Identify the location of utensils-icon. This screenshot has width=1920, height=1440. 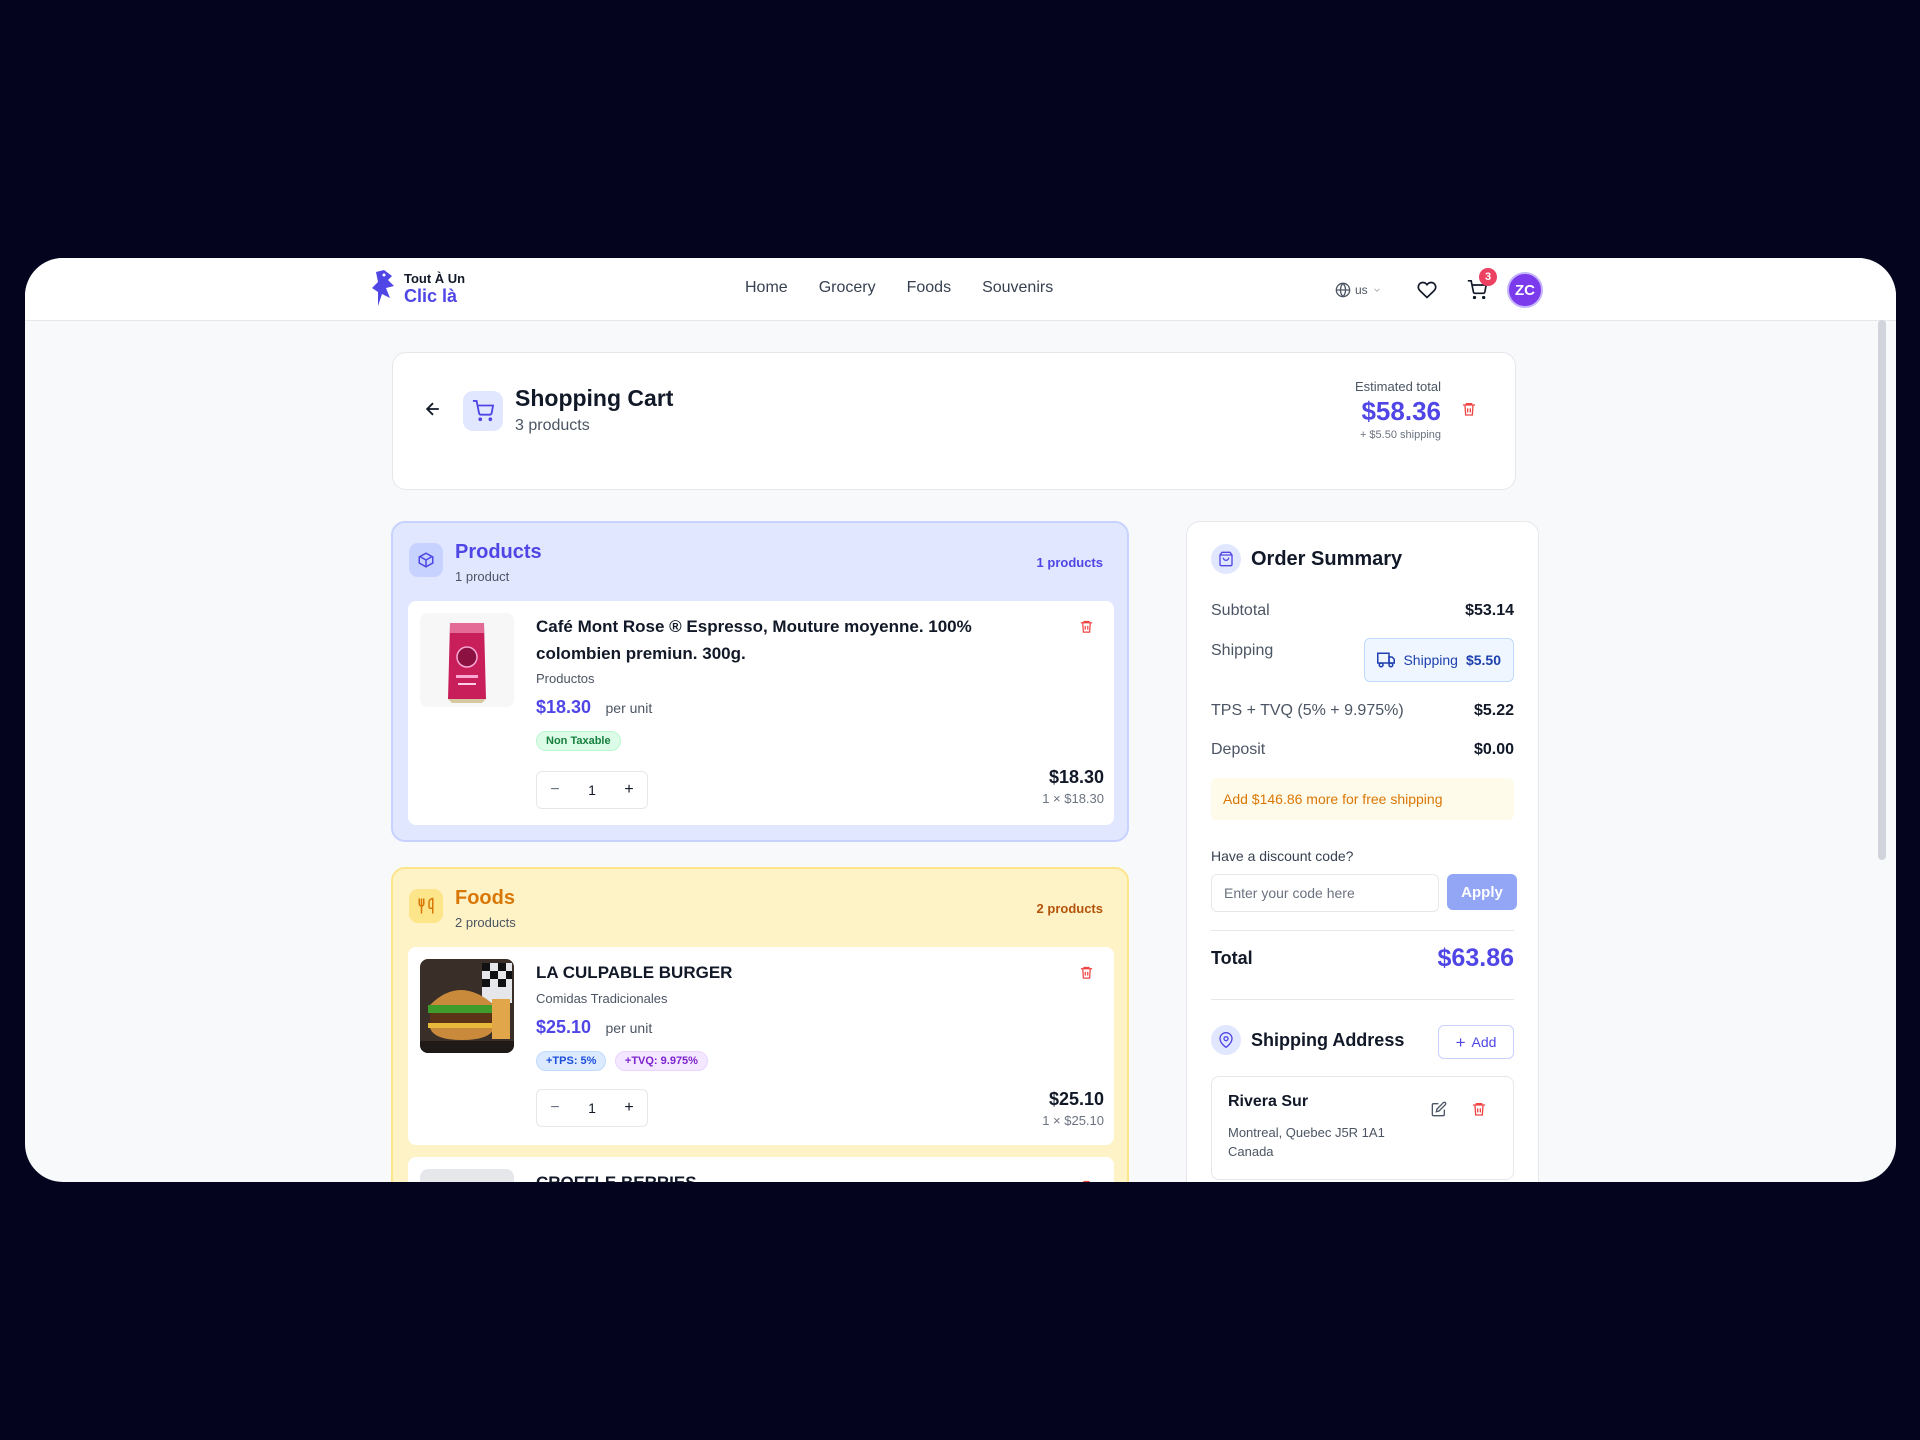
(426, 905).